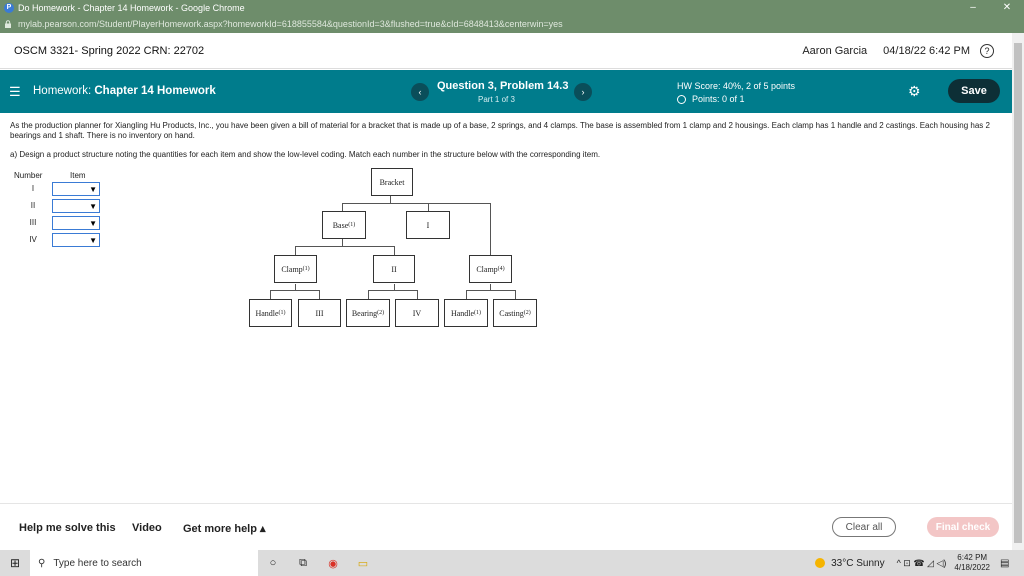  I want to click on node-label: IV, so click(417, 313).